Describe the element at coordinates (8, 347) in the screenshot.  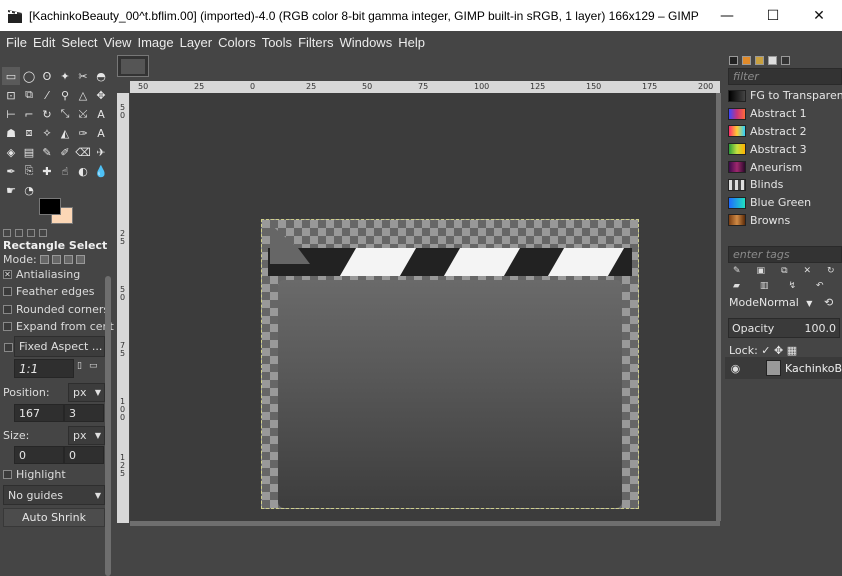
I see `fixed-aspect-checkbox` at that location.